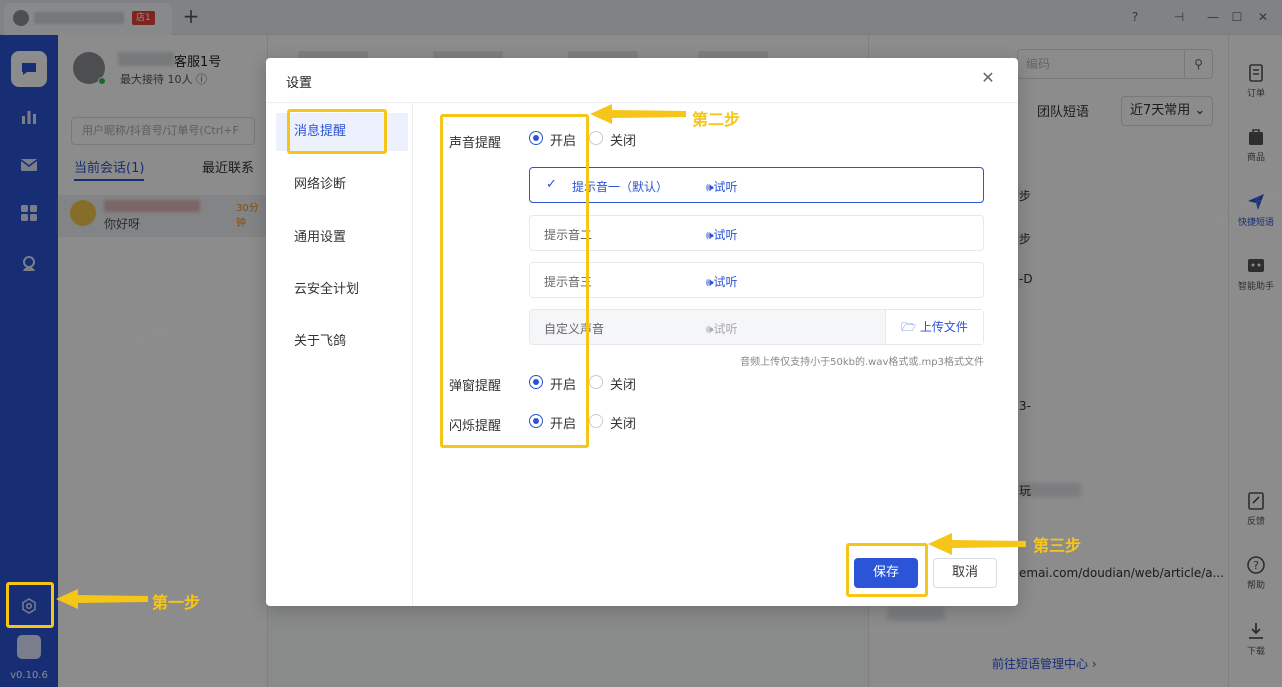  I want to click on flash-off-label: 关闭, so click(623, 422).